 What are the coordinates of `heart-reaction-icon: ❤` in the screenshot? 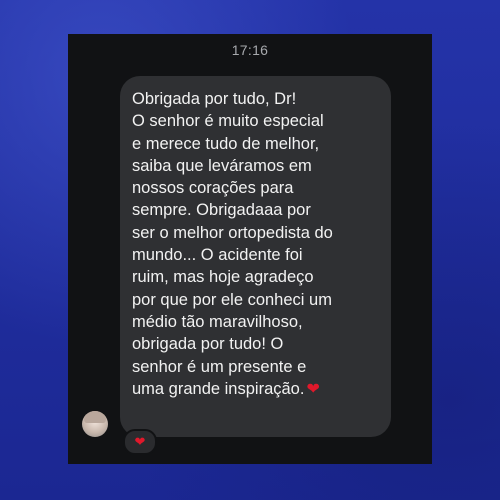 It's located at (140, 442).